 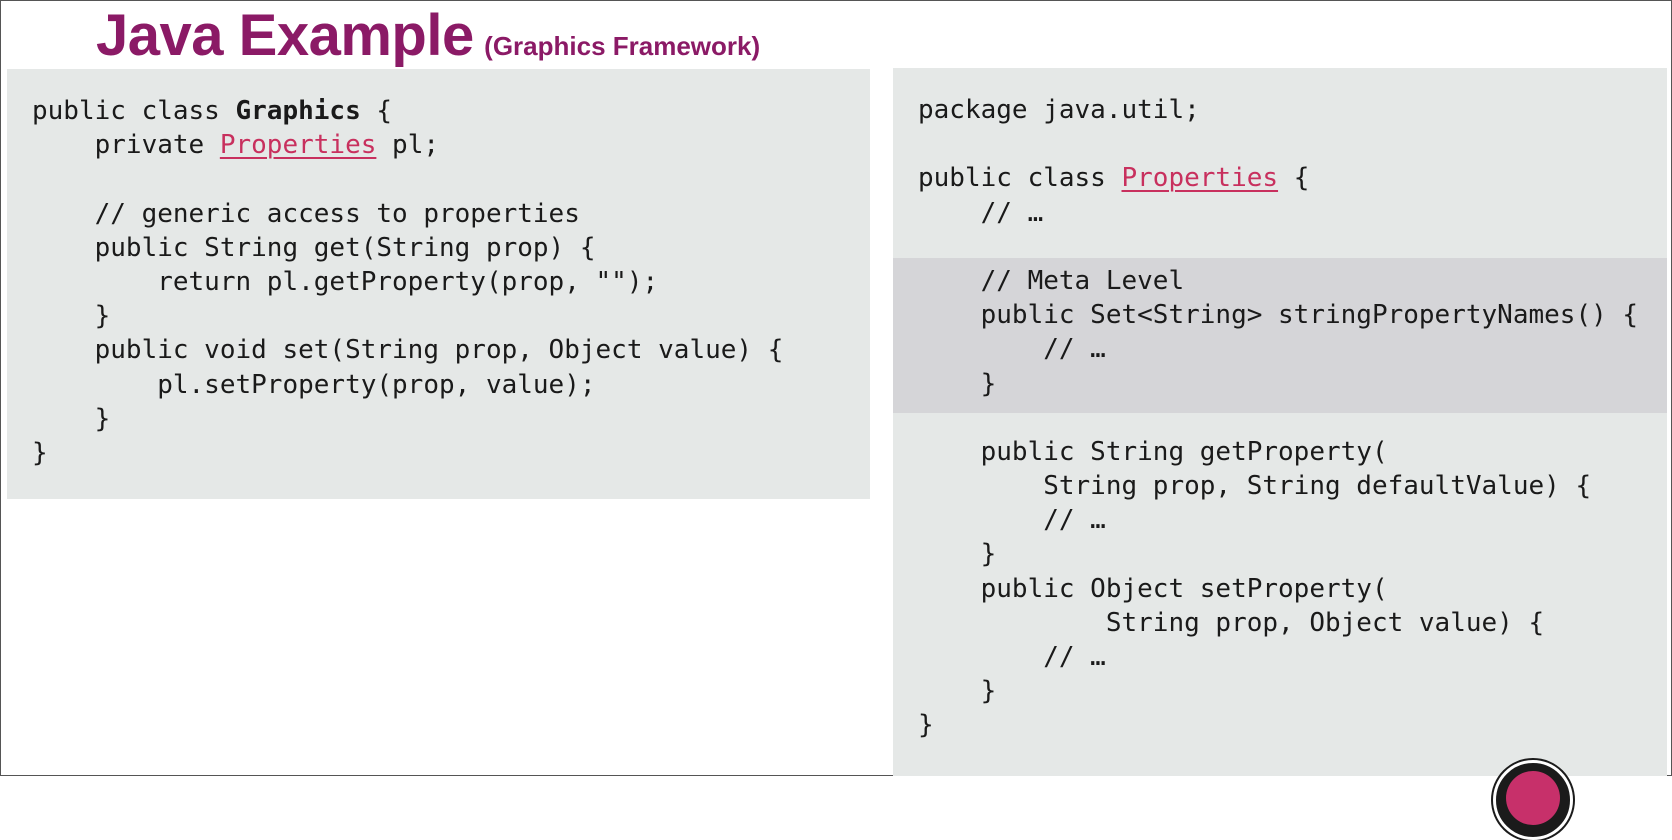 I want to click on code-comment: // Meta Level, so click(x=1051, y=280).